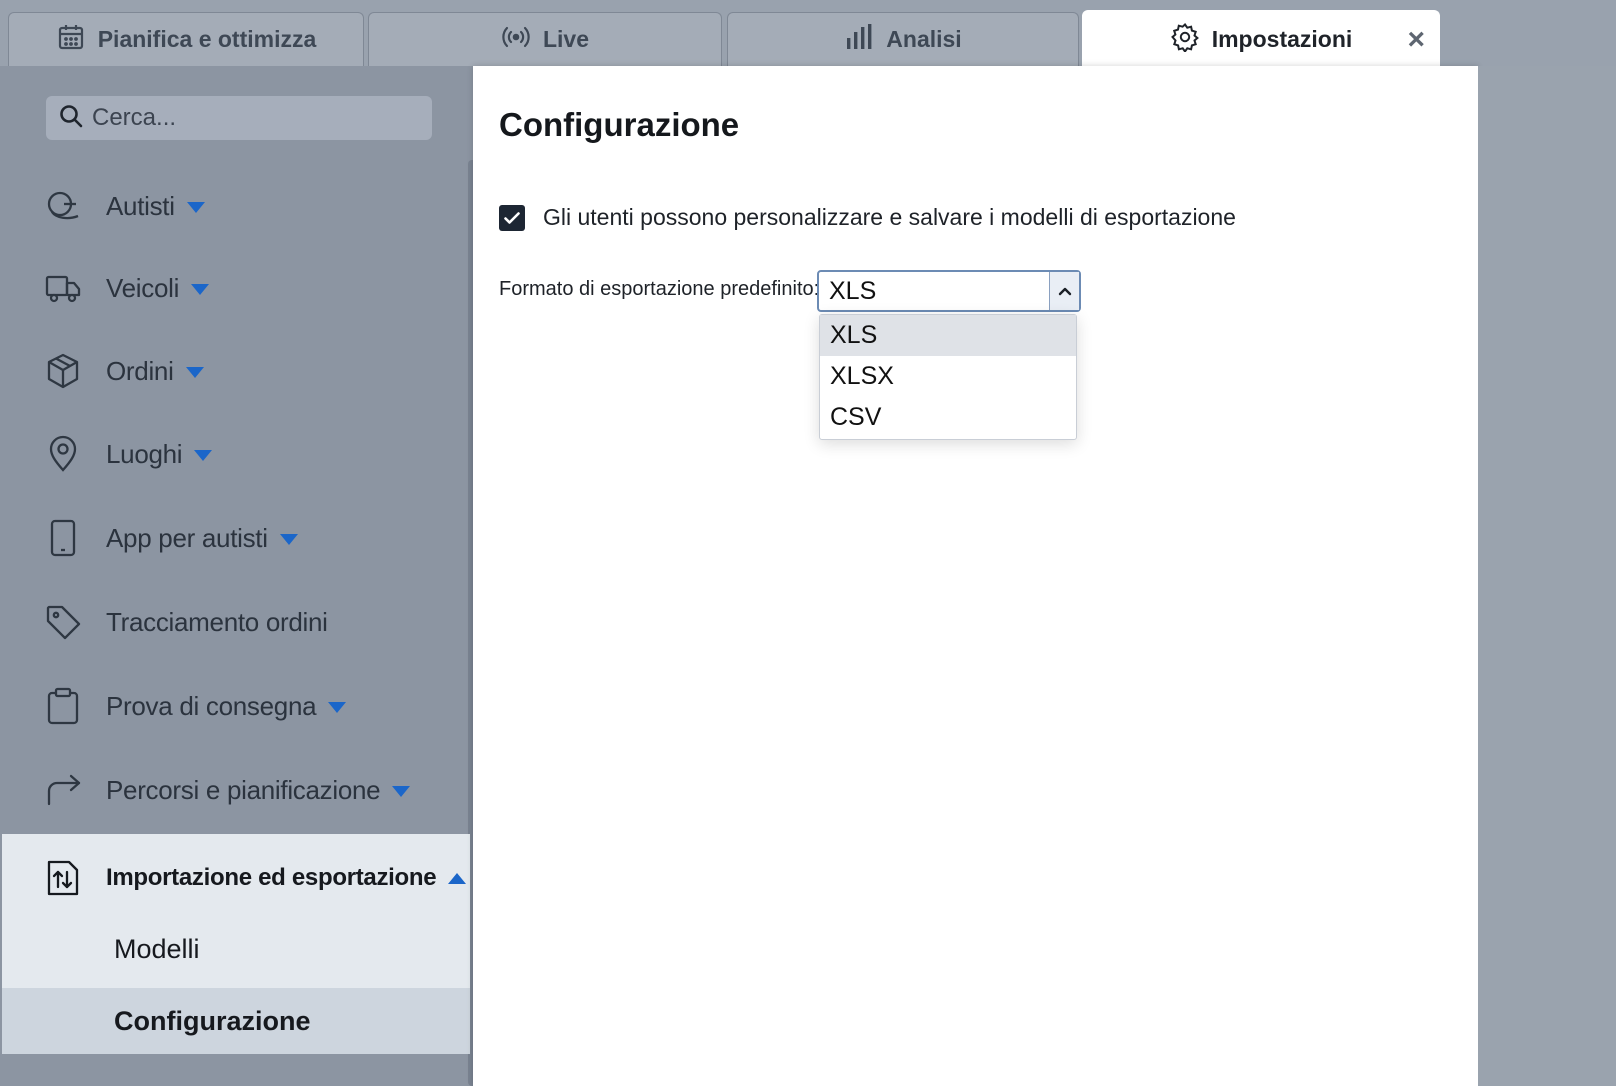 Image resolution: width=1616 pixels, height=1086 pixels. Describe the element at coordinates (63, 454) in the screenshot. I see `location-pin-icon` at that location.